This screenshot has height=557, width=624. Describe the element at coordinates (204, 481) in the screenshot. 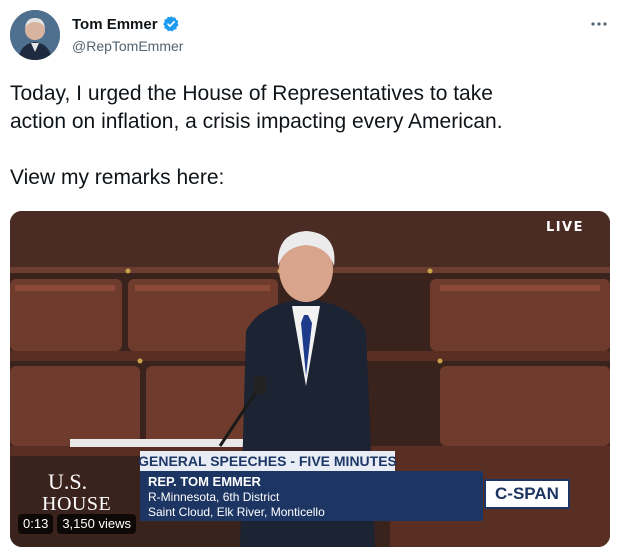

I see `speaker-name: REP. TOM EMMER` at that location.